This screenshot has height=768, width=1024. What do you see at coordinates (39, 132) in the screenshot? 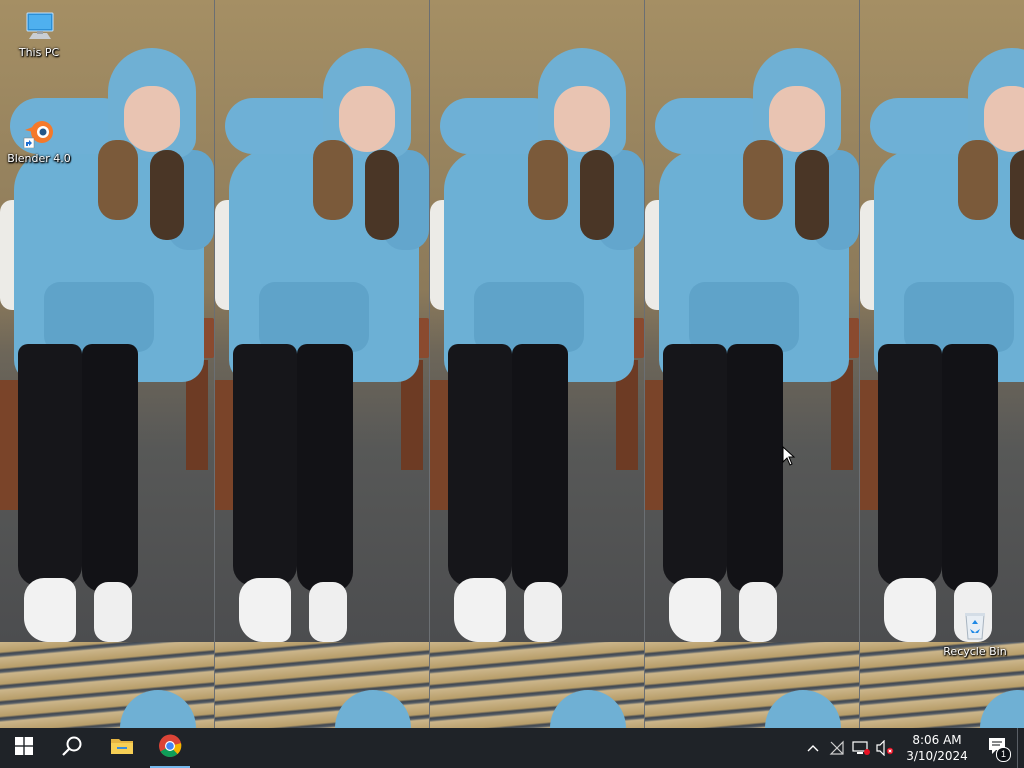
I see `blender-icon` at bounding box center [39, 132].